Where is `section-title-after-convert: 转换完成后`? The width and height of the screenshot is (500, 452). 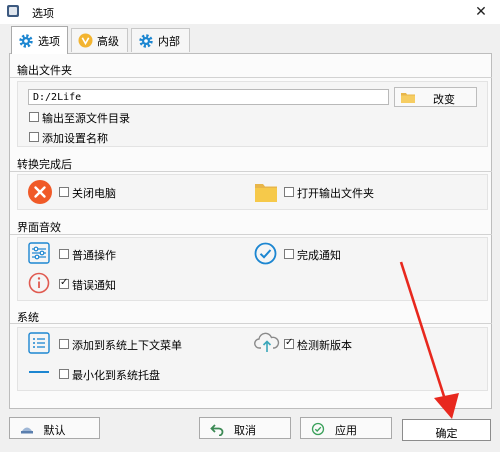
section-title-after-convert: 转换完成后 is located at coordinates (44, 164).